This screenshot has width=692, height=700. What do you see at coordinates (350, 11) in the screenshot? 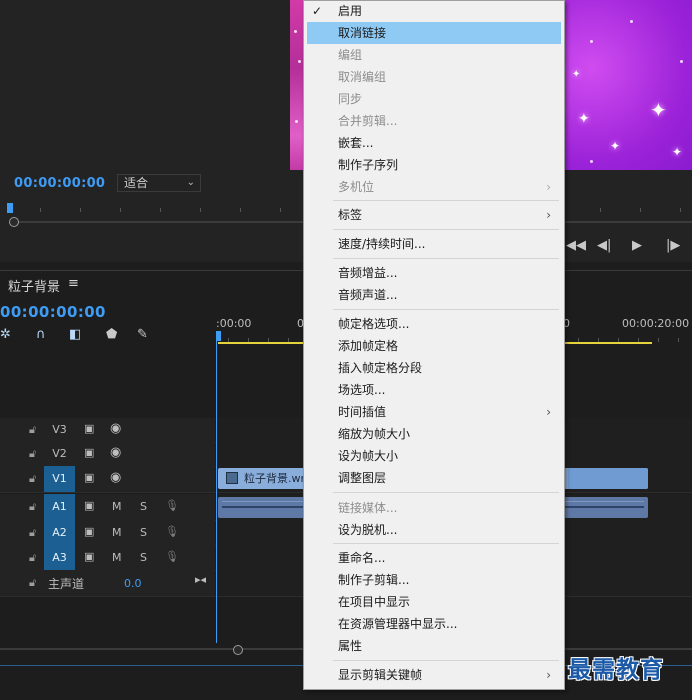
I see `menu-item-label: 启用` at bounding box center [350, 11].